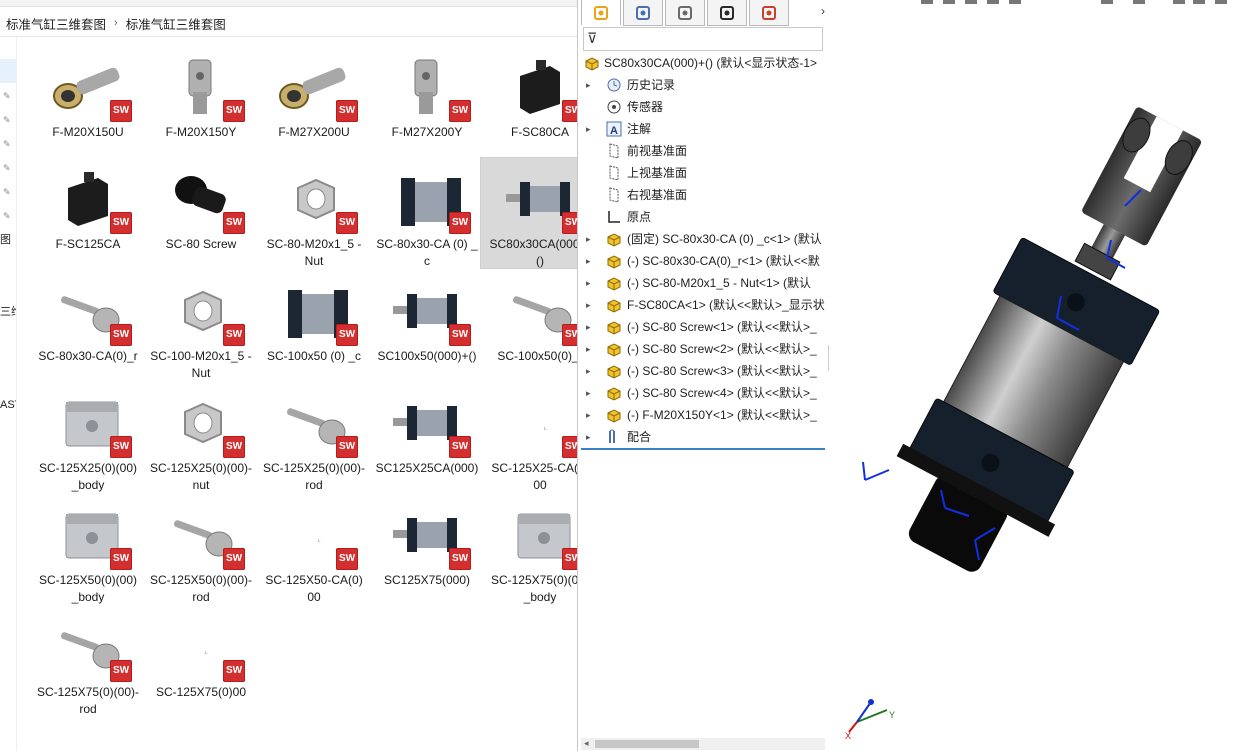  What do you see at coordinates (643, 13) in the screenshot?
I see `property-manager-icon` at bounding box center [643, 13].